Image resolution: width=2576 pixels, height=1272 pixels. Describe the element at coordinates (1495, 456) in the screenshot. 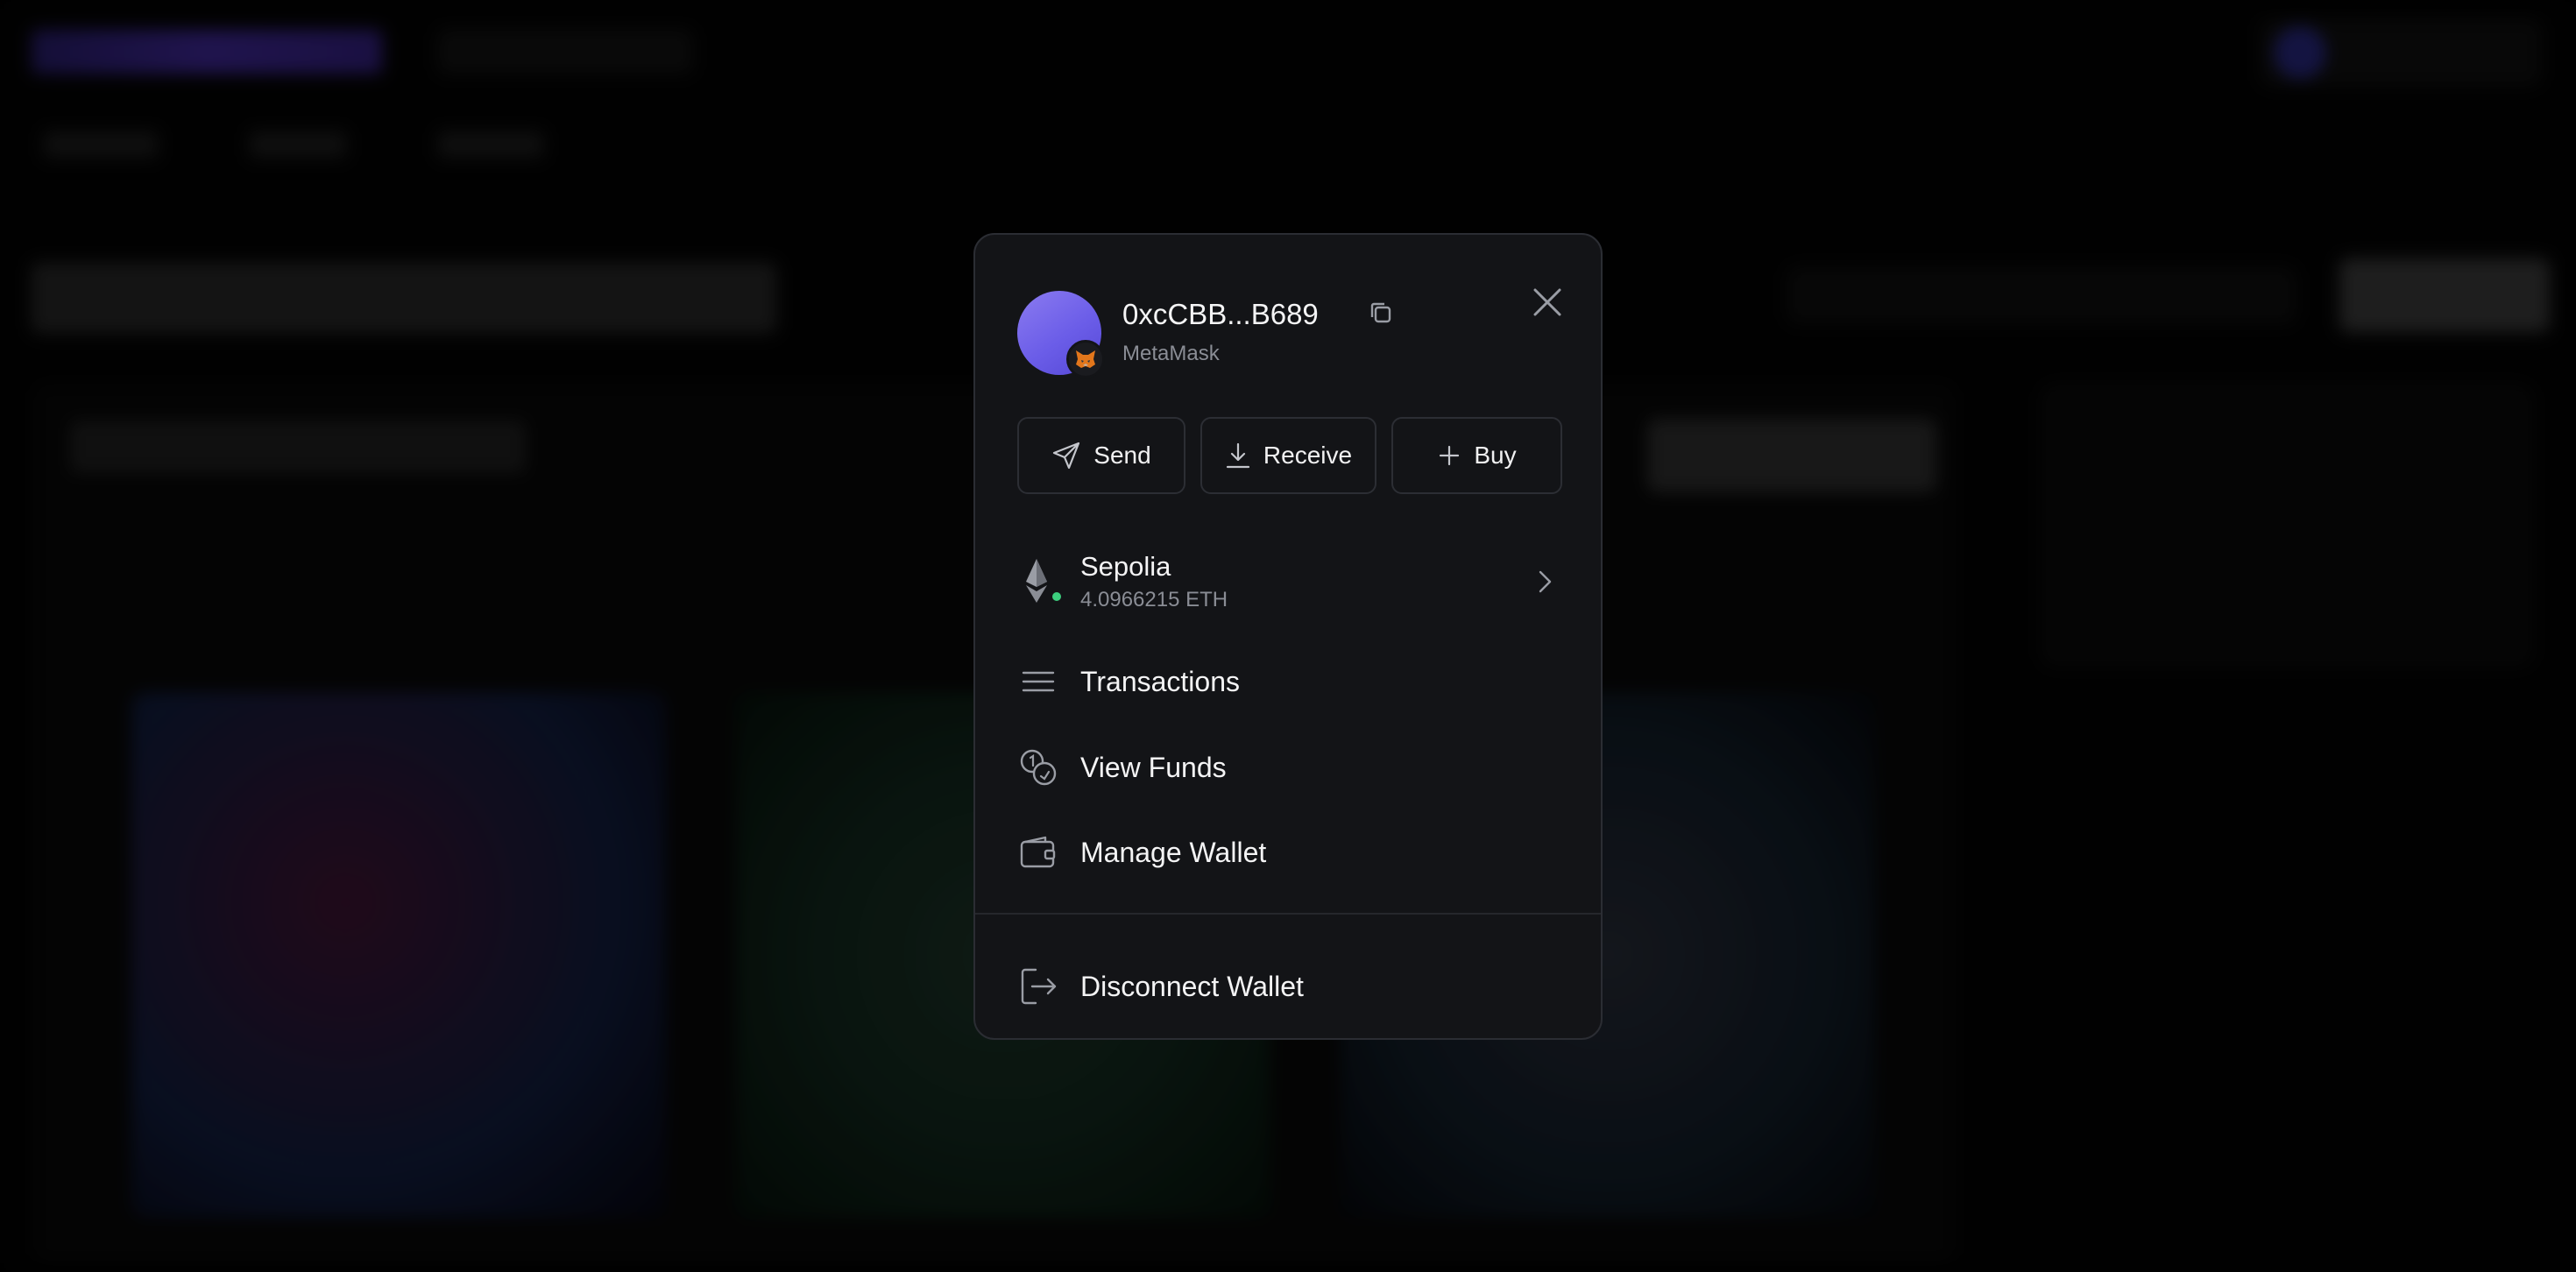

I see `buy-label: Buy` at that location.